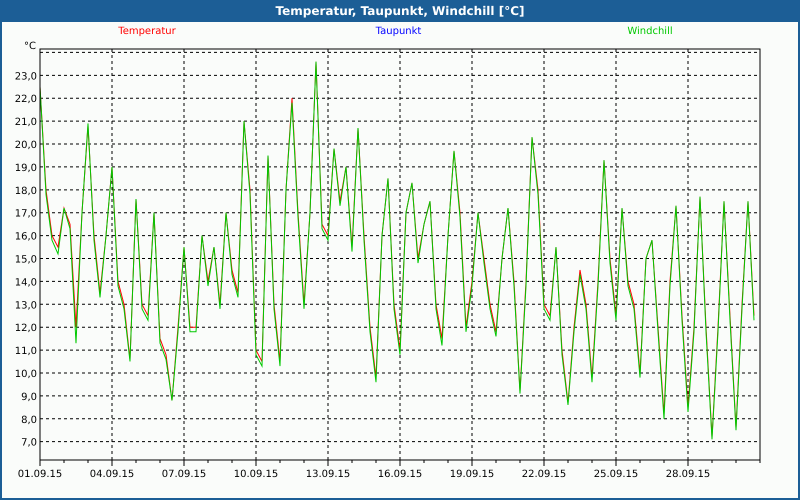  What do you see at coordinates (616, 474) in the screenshot?
I see `x-tick-label: 25.09.15` at bounding box center [616, 474].